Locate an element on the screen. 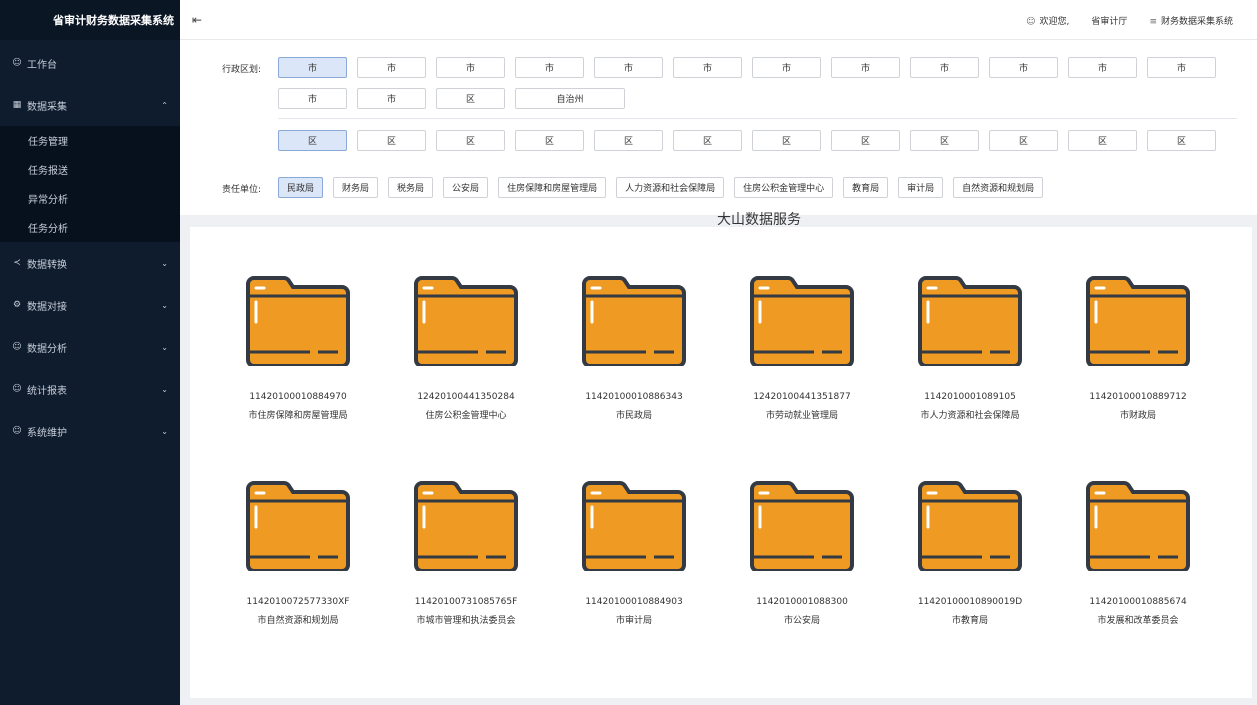 The height and width of the screenshot is (705, 1257). org-button: 自然资源和规划局 is located at coordinates (998, 187).